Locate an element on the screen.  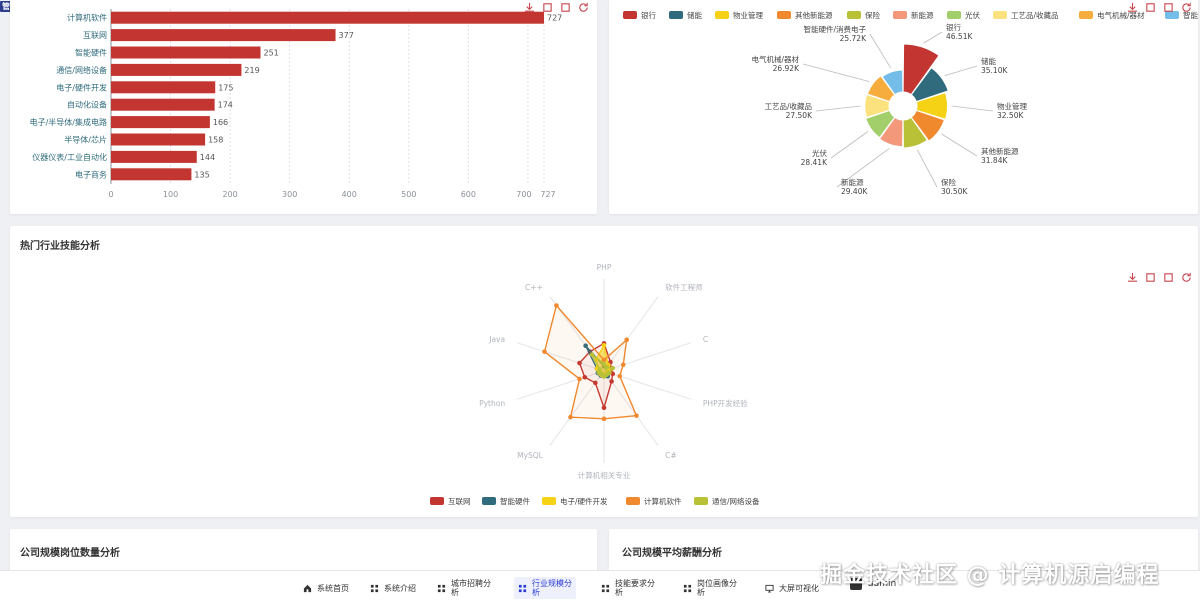
radar-indicator-label: PHP开发经验 is located at coordinates (725, 403).